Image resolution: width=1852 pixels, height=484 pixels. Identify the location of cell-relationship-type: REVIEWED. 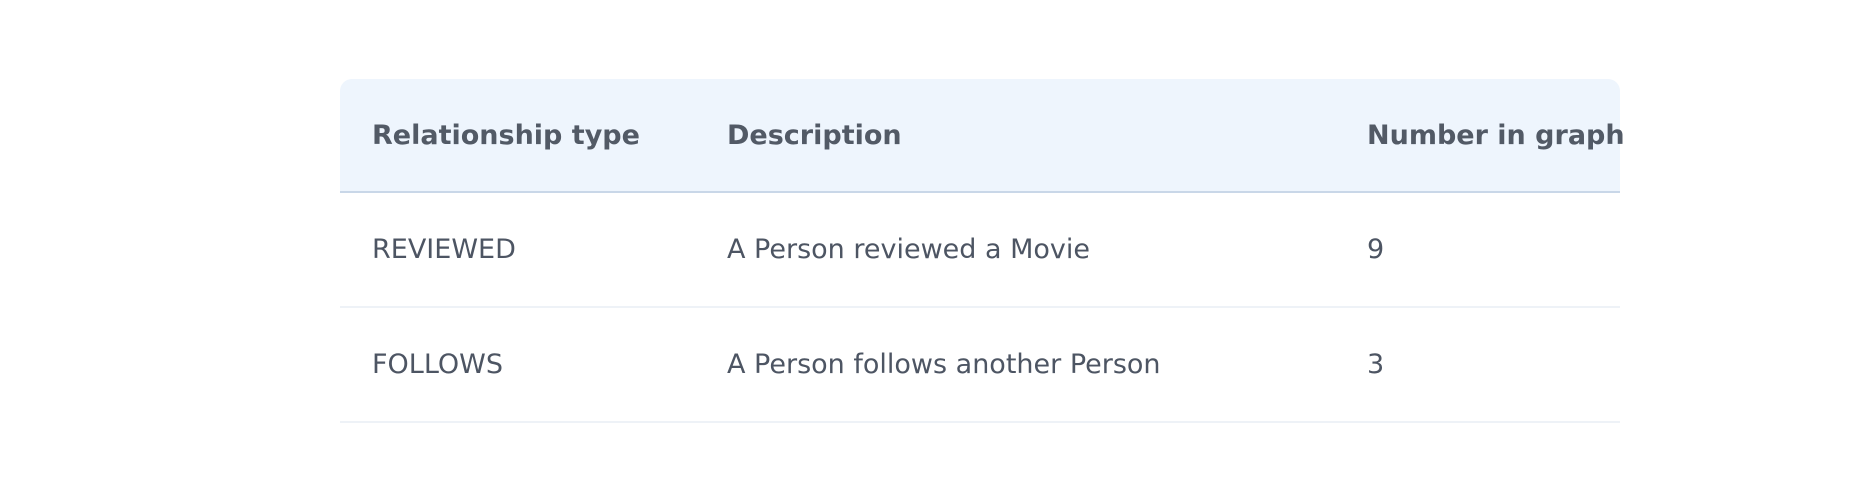
(517, 250).